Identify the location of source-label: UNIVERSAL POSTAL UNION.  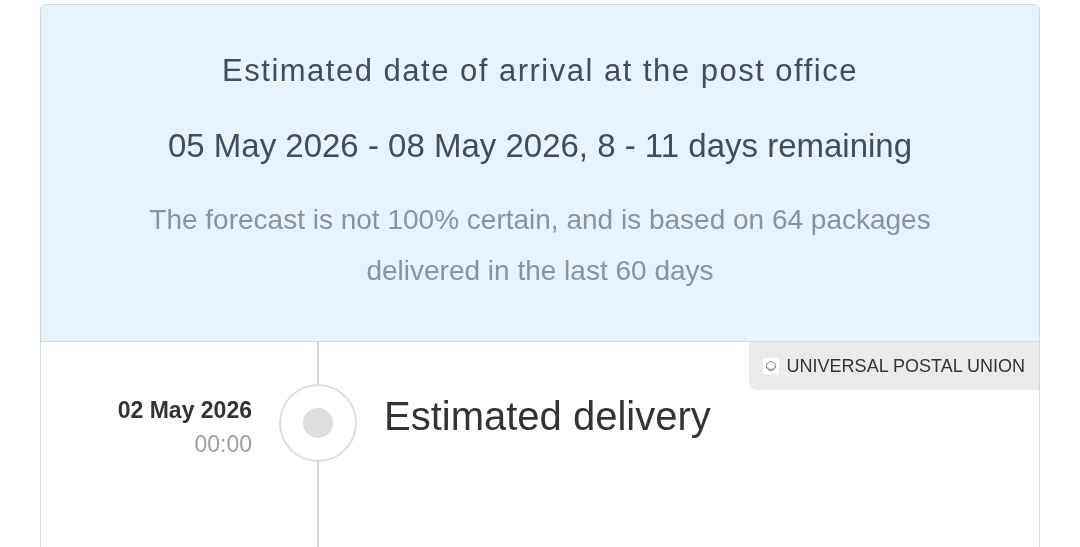
(905, 366).